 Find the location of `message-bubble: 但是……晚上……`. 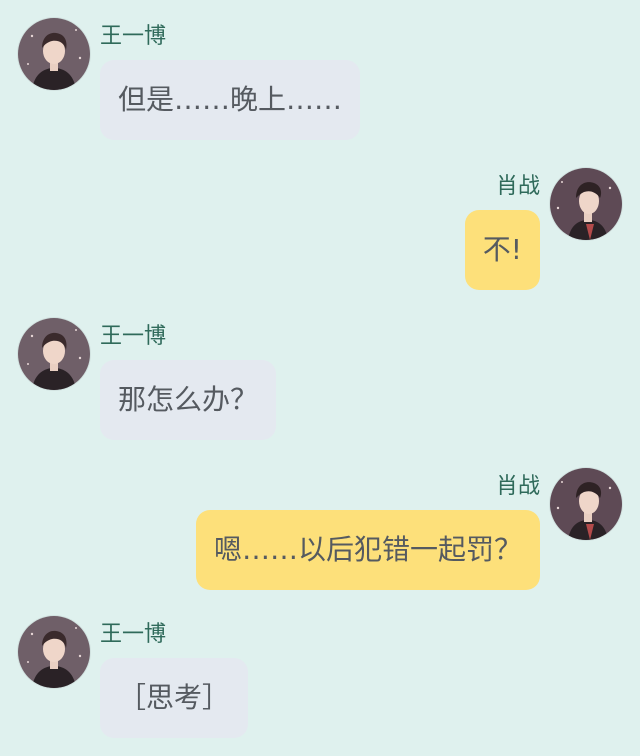

message-bubble: 但是……晚上…… is located at coordinates (230, 100).